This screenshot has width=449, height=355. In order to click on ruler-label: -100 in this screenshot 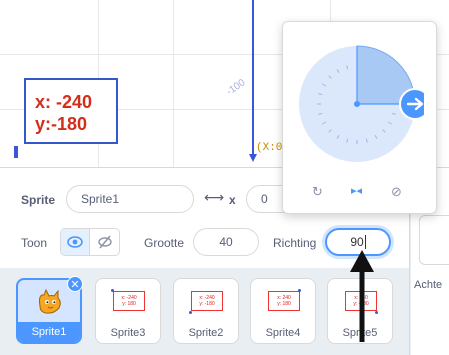, I will do `click(236, 87)`.